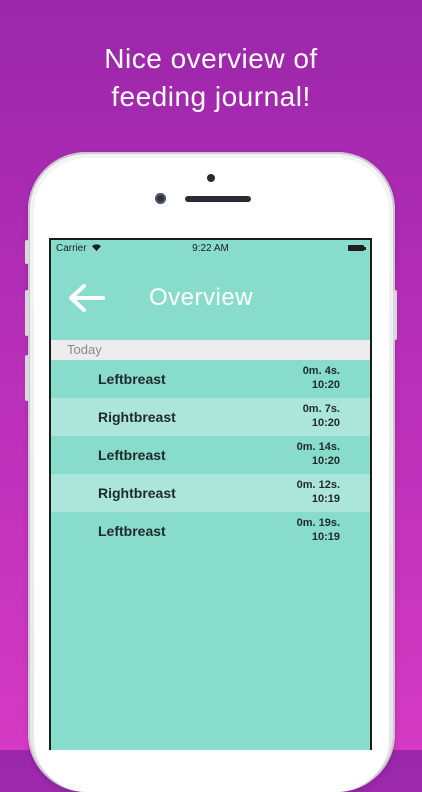 The width and height of the screenshot is (422, 792). Describe the element at coordinates (321, 371) in the screenshot. I see `entry-duration: 0m. 4s.` at that location.